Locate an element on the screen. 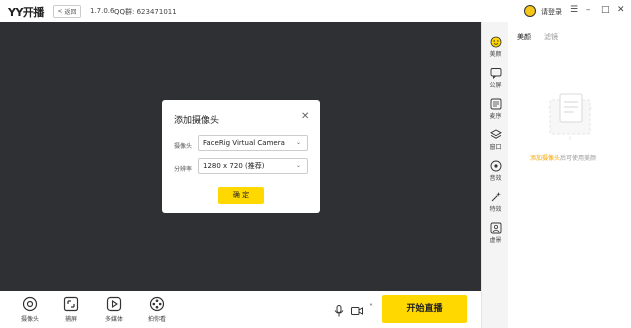 The width and height of the screenshot is (631, 328). avatar is located at coordinates (530, 11).